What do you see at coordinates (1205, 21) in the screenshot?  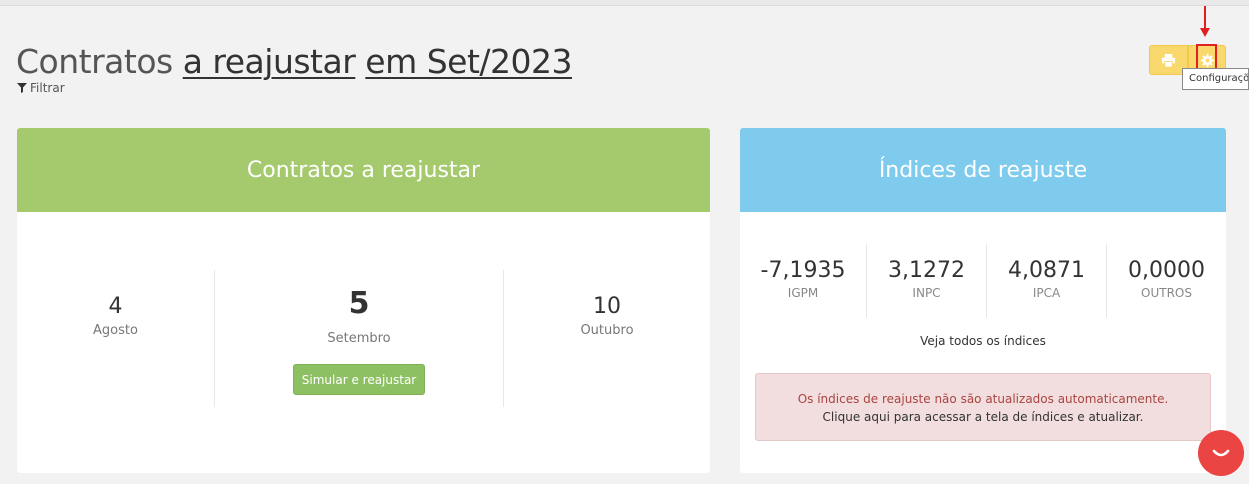 I see `annotation-arrow-icon` at bounding box center [1205, 21].